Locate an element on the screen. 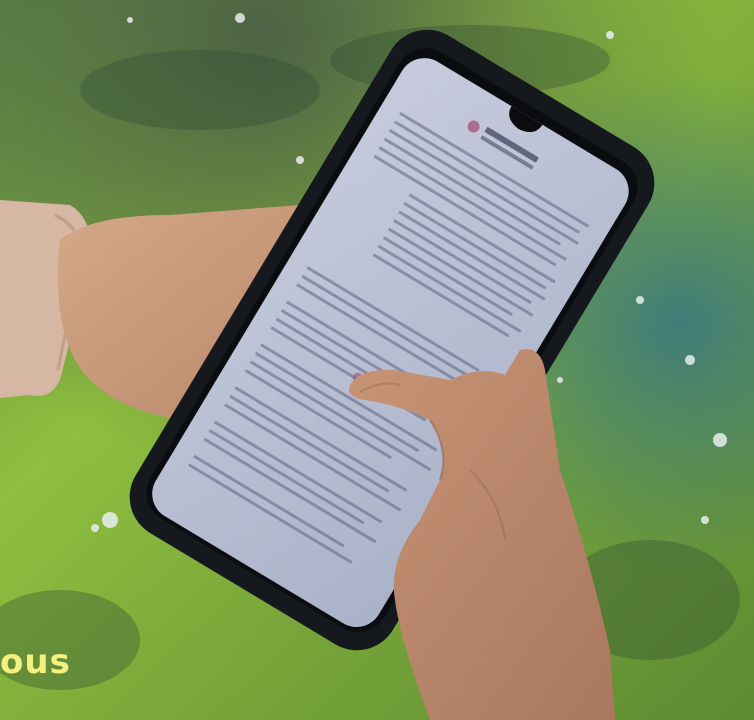 Image resolution: width=754 pixels, height=720 pixels. caption-text: ous is located at coordinates (35, 662).